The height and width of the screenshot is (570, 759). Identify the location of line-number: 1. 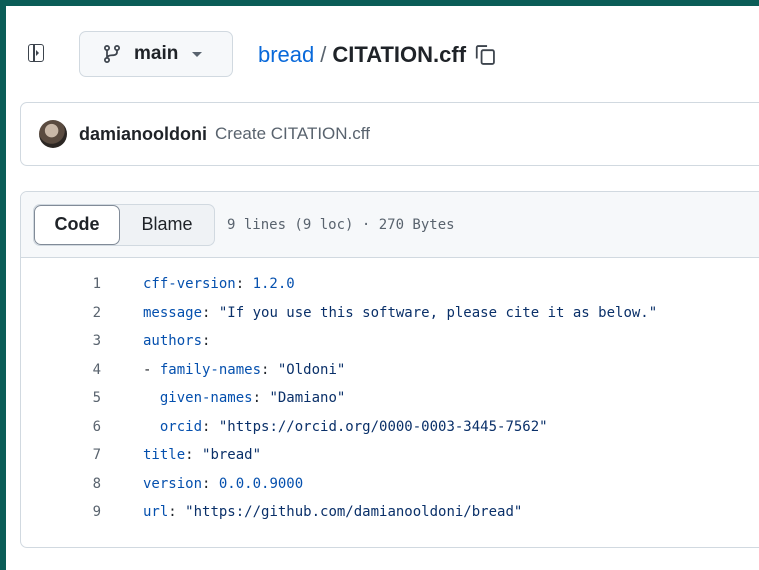
(61, 284).